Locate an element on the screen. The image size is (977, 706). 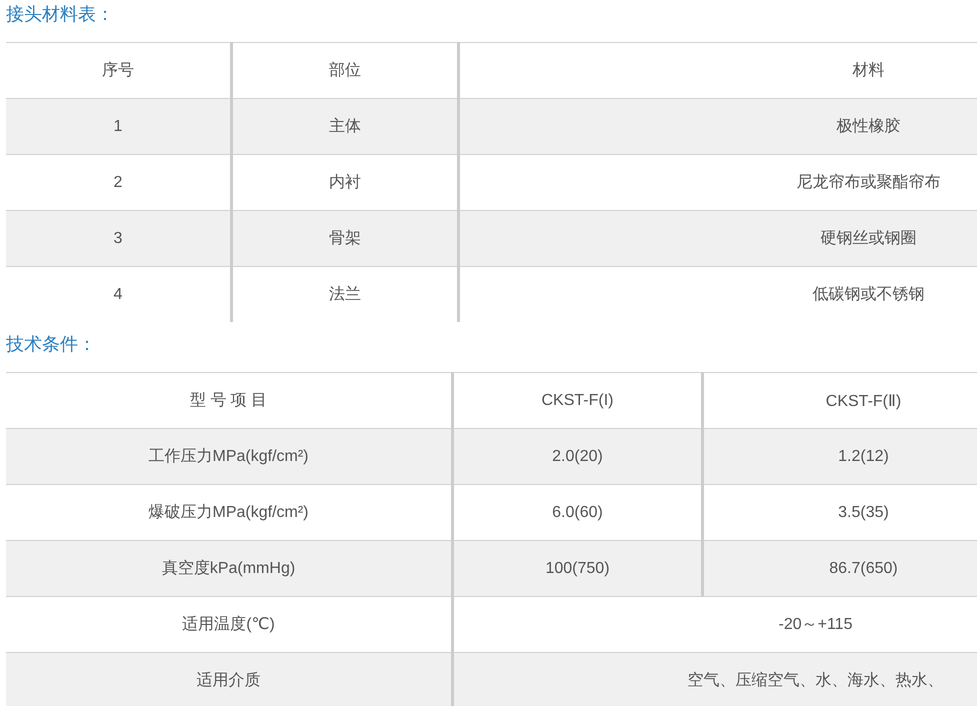
table-cell: 硬钢丝或钢圈 is located at coordinates (717, 238).